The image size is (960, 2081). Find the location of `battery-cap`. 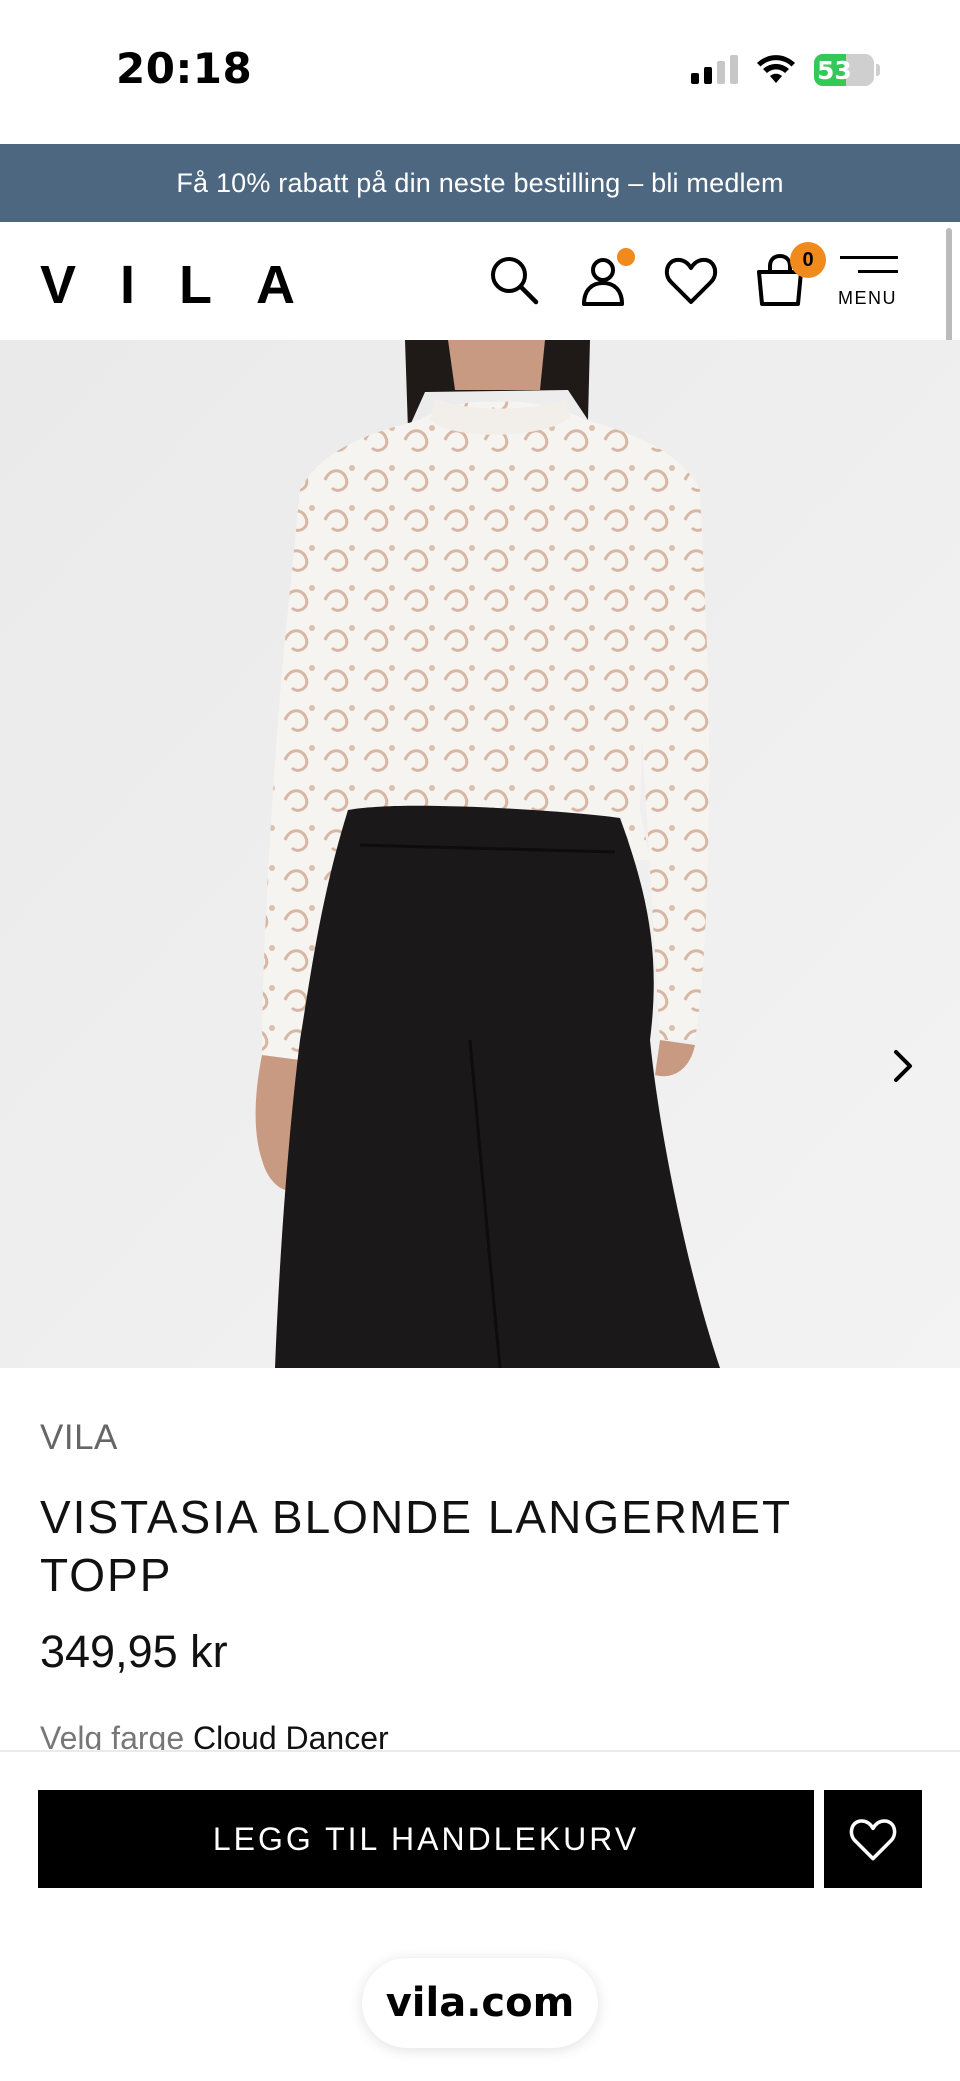

battery-cap is located at coordinates (878, 70).